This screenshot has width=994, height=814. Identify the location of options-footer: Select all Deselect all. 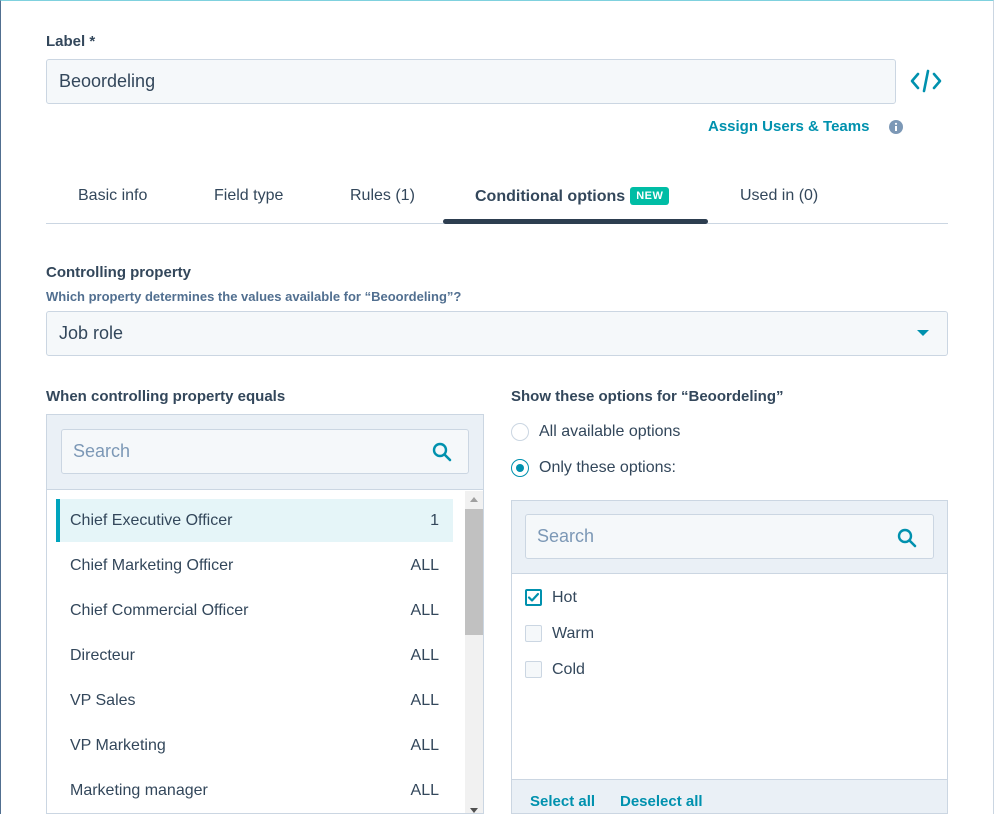
(729, 796).